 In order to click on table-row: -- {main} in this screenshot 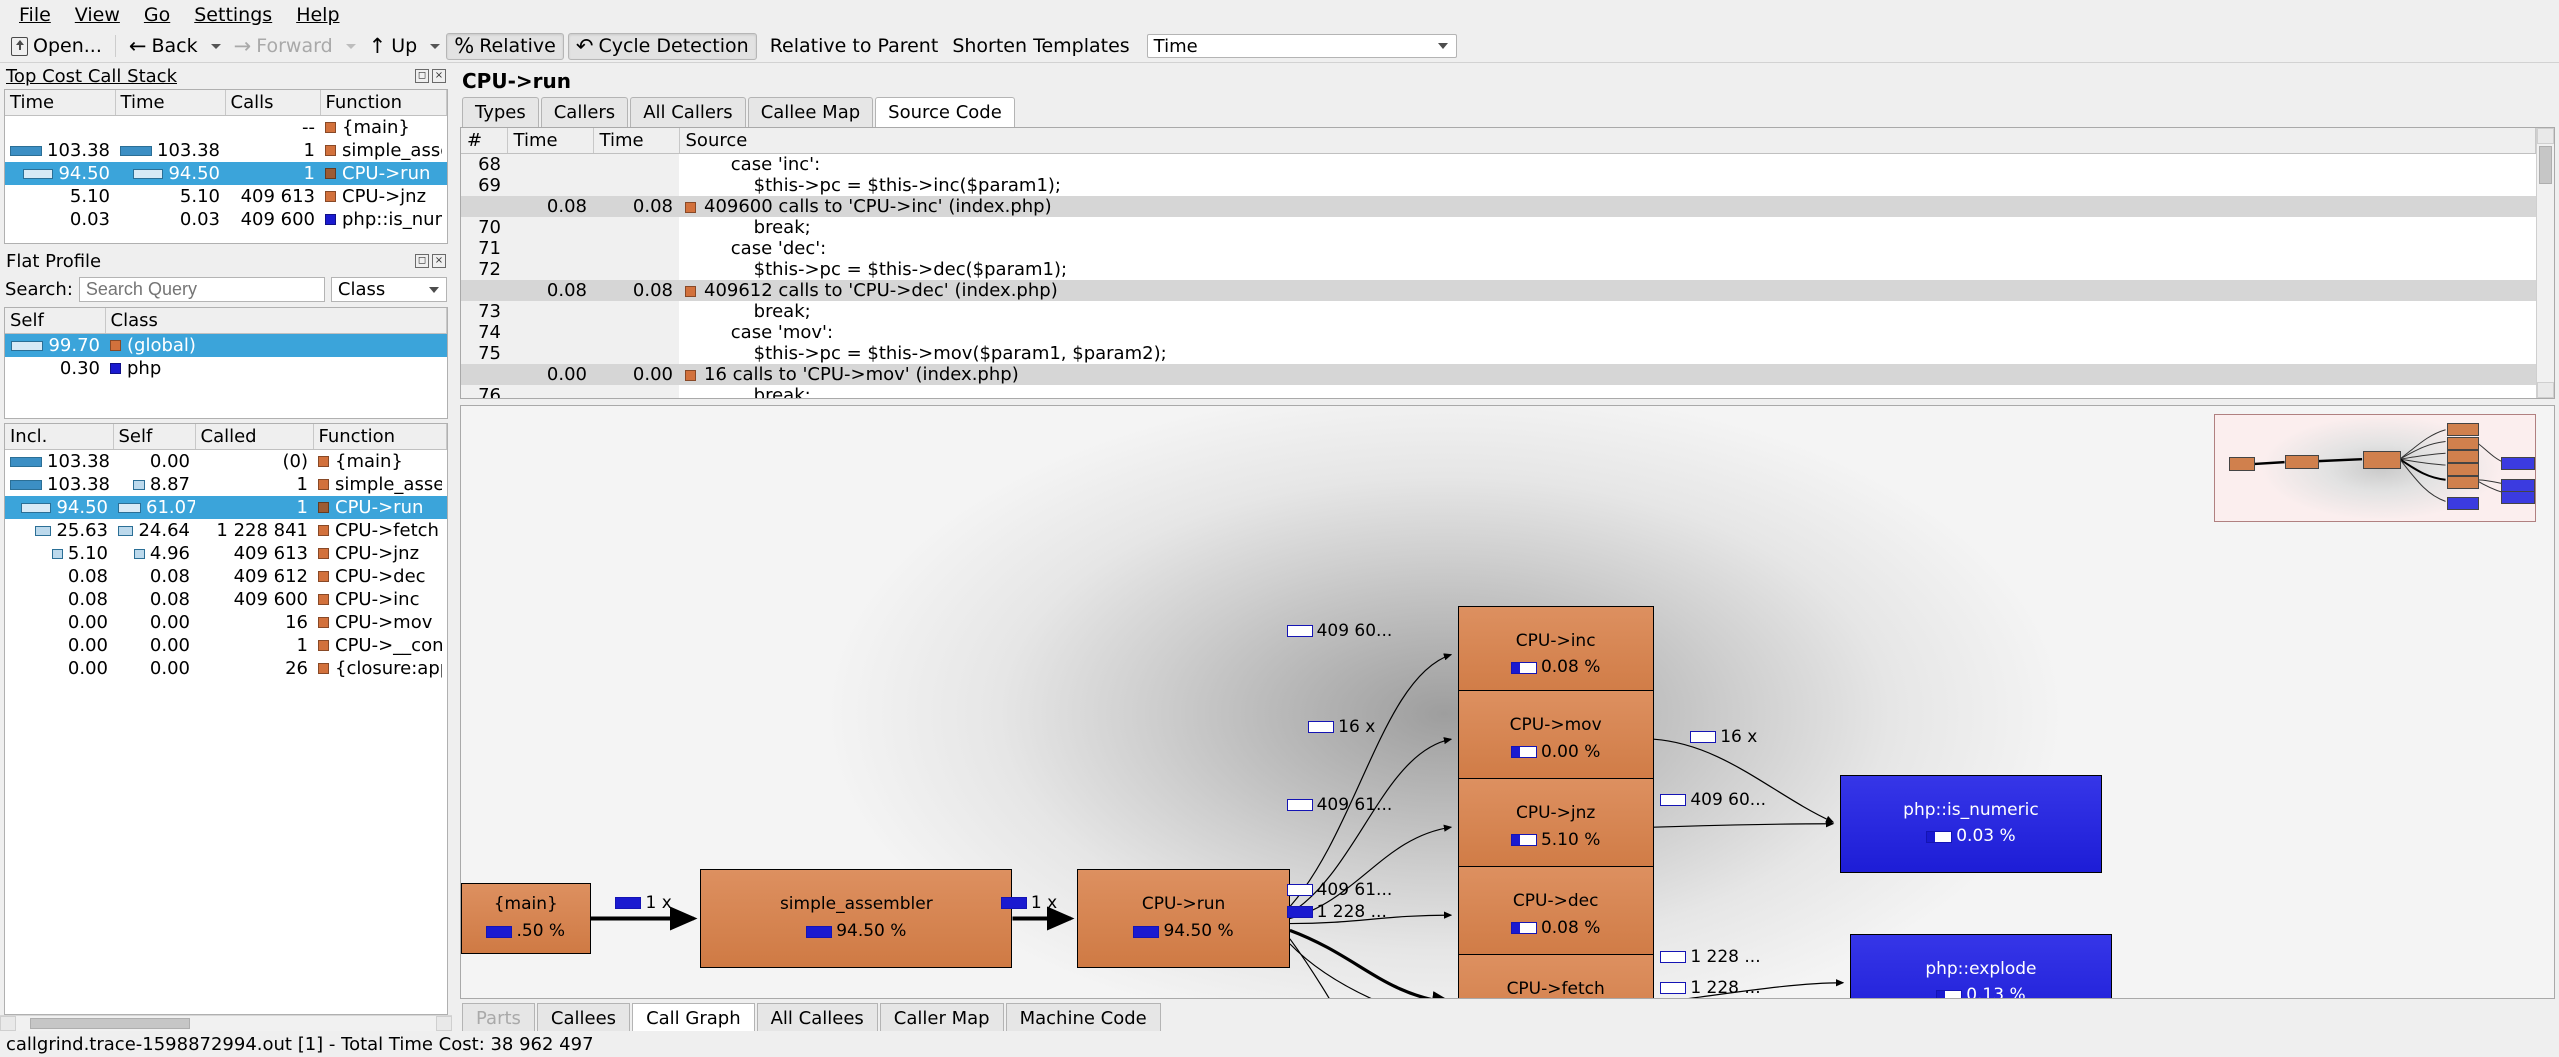, I will do `click(226, 128)`.